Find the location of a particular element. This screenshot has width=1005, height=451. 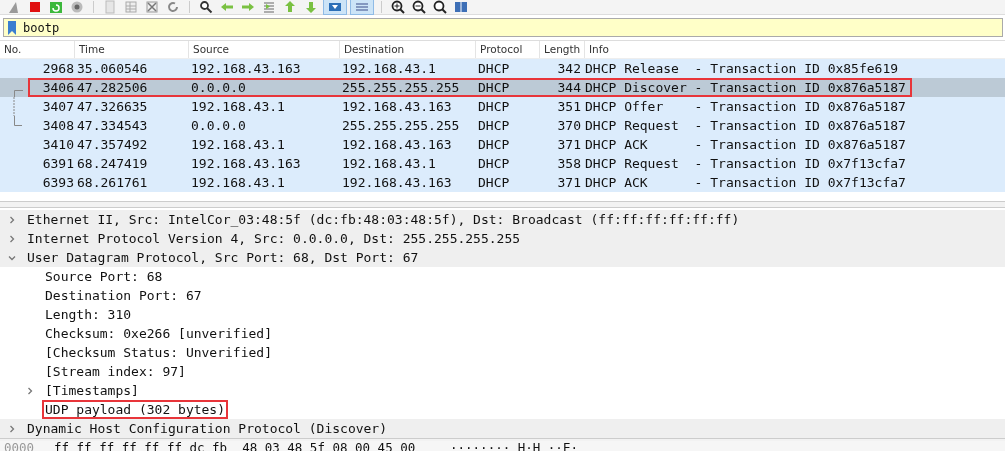

time-cell-text: 47.357492 is located at coordinates (112, 144).